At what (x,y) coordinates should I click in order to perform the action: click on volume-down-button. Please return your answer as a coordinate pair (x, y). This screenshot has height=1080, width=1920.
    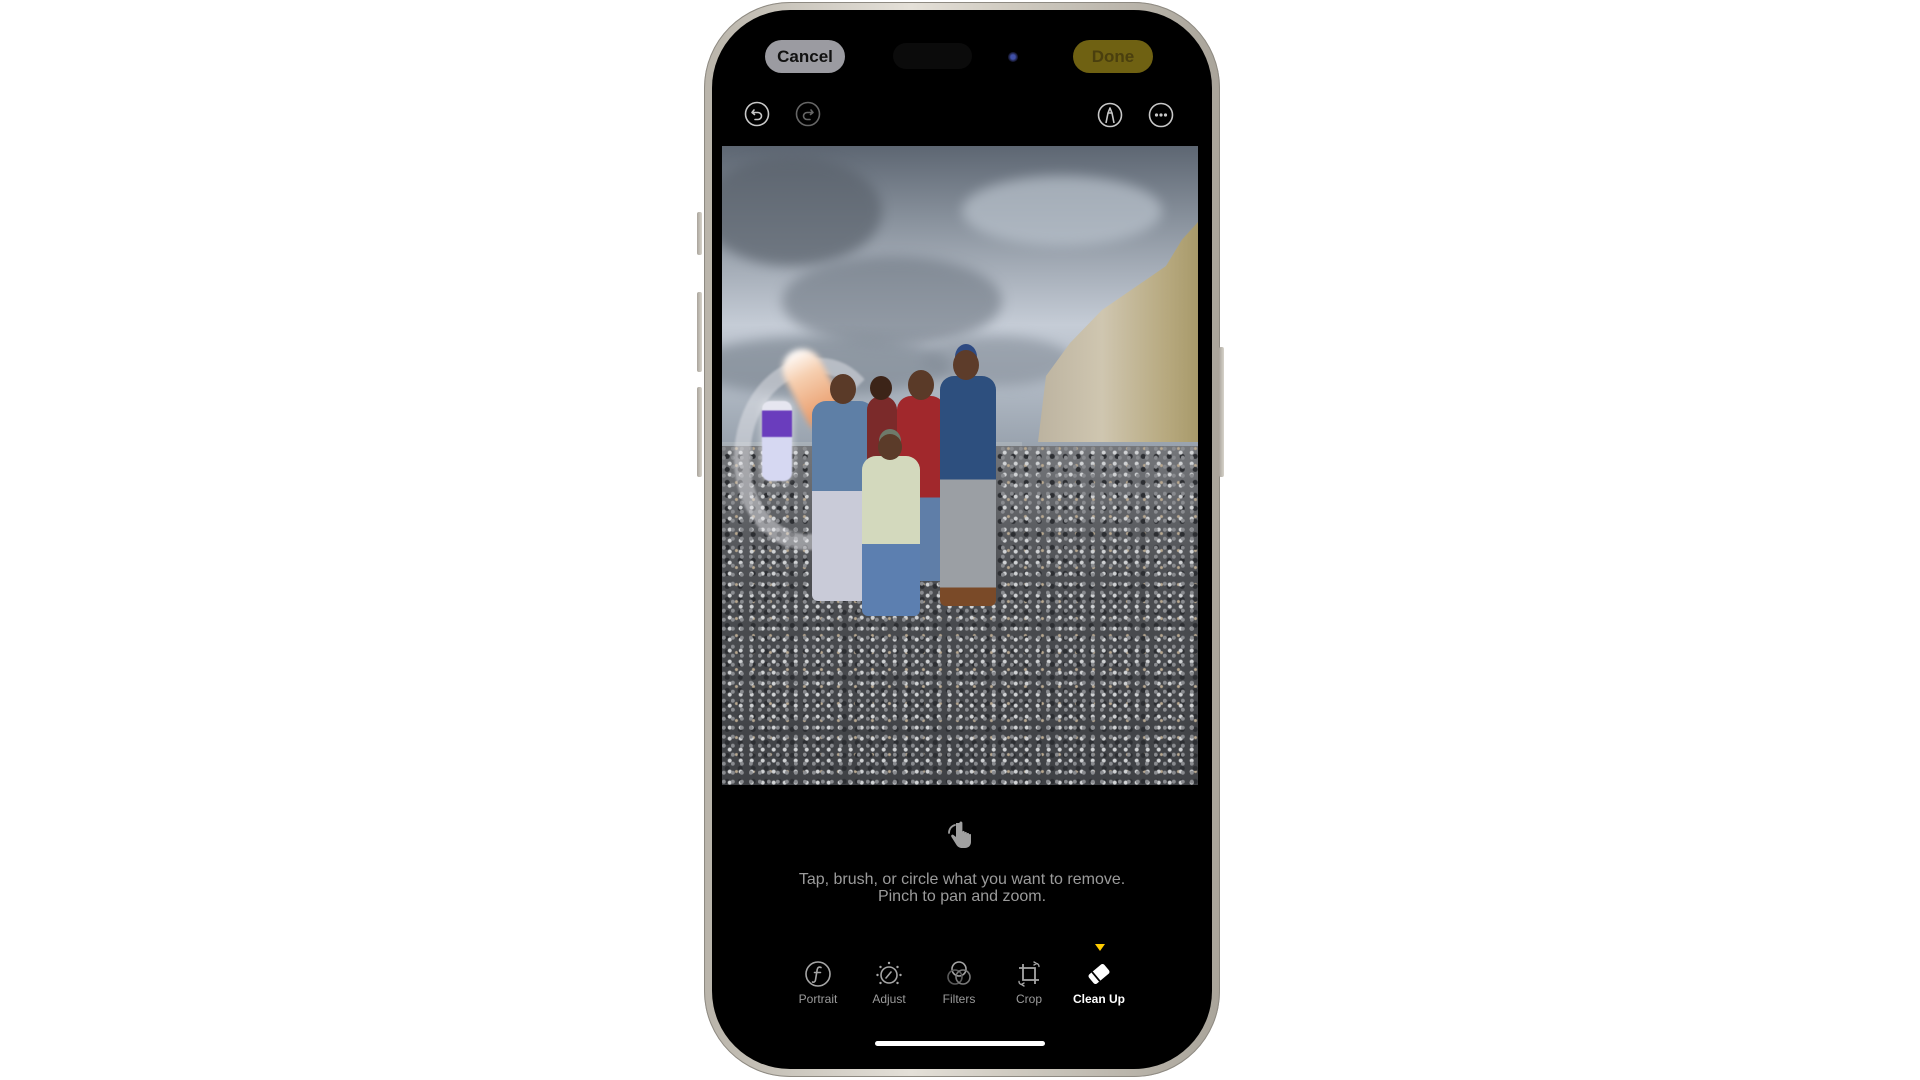
    Looking at the image, I should click on (699, 432).